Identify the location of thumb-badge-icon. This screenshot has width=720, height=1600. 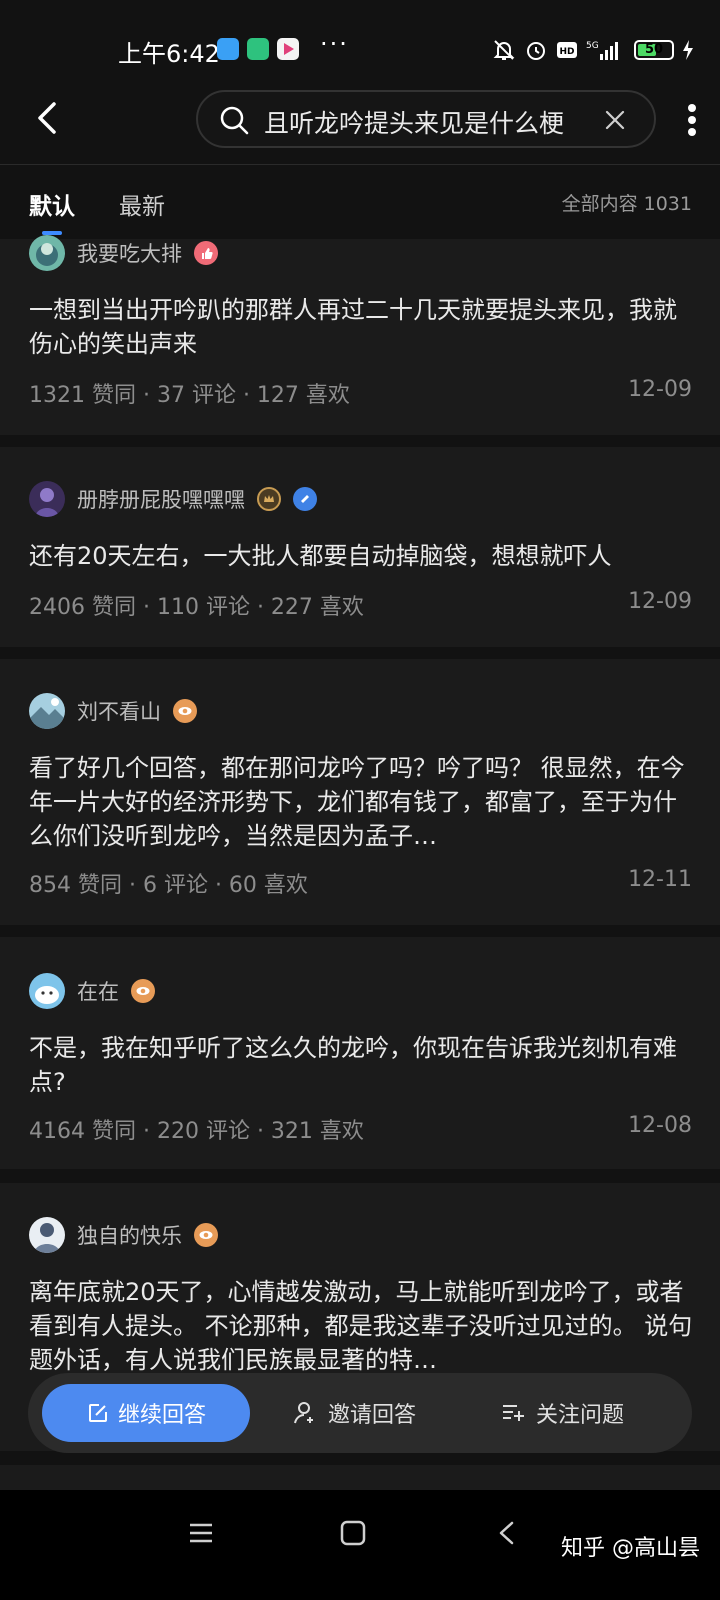
(206, 253).